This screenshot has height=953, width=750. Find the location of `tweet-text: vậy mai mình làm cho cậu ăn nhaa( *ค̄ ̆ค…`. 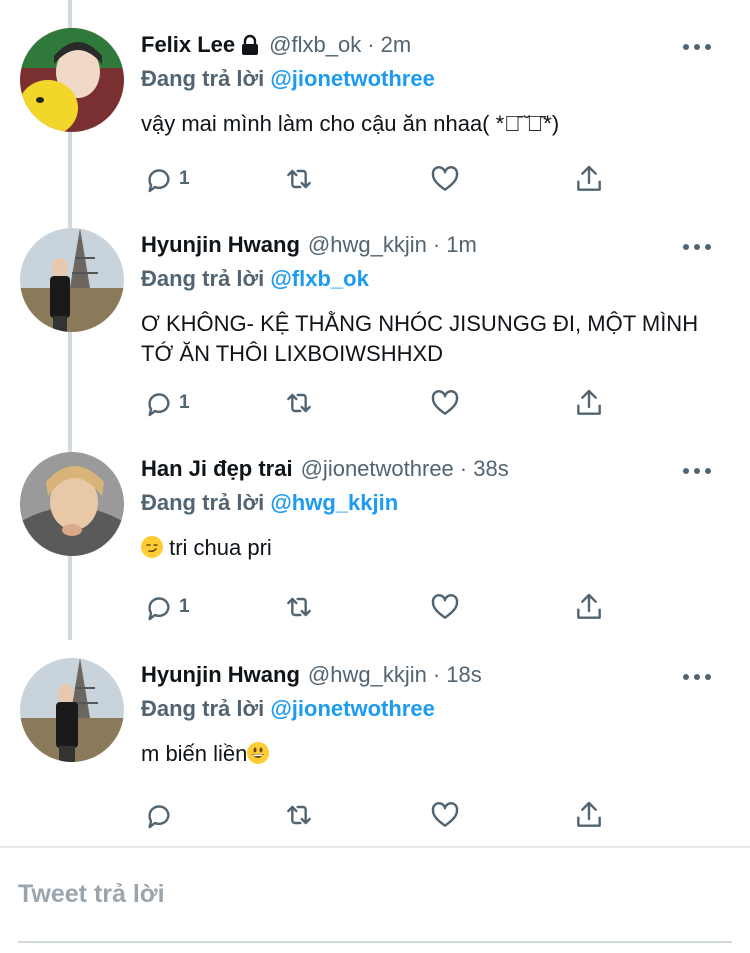

tweet-text: vậy mai mình làm cho cậu ăn nhaa( *ค̄ ̆ค… is located at coordinates (350, 123).